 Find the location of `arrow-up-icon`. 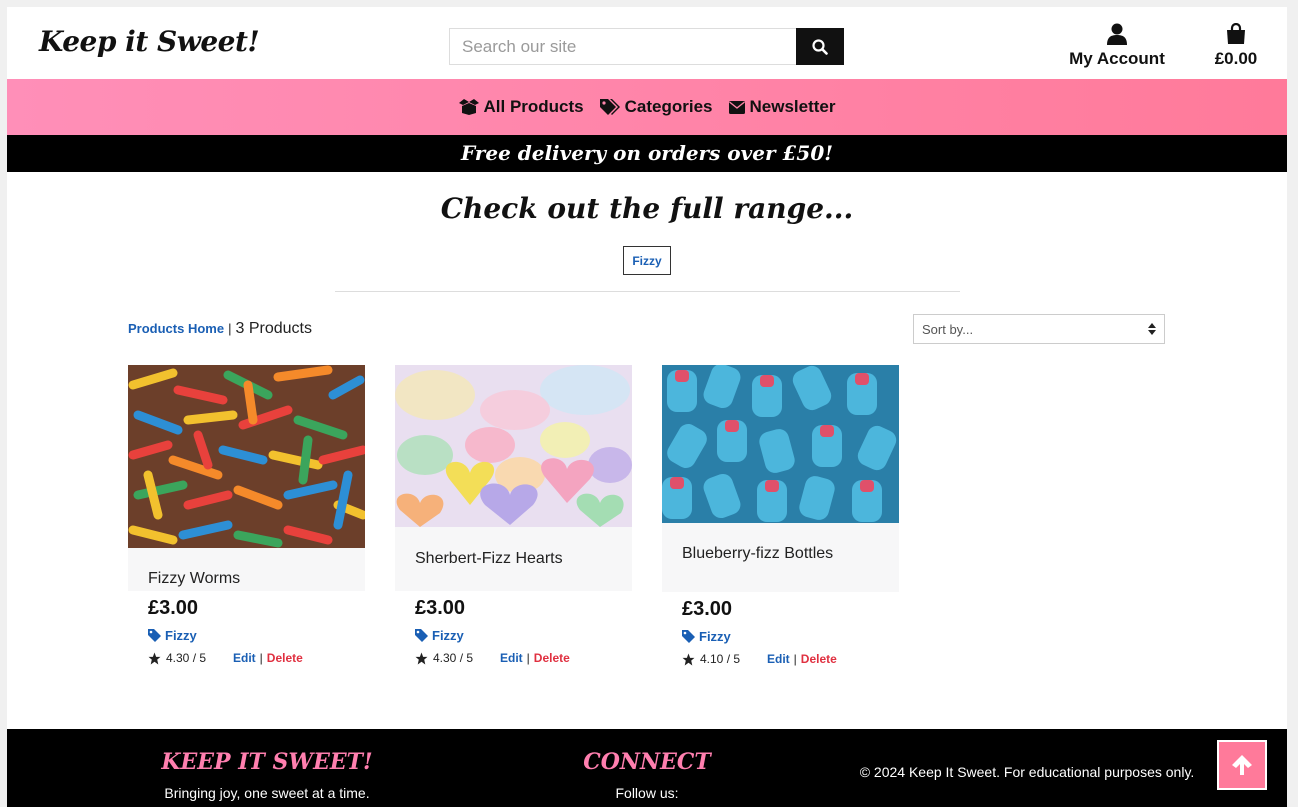

arrow-up-icon is located at coordinates (1242, 765).